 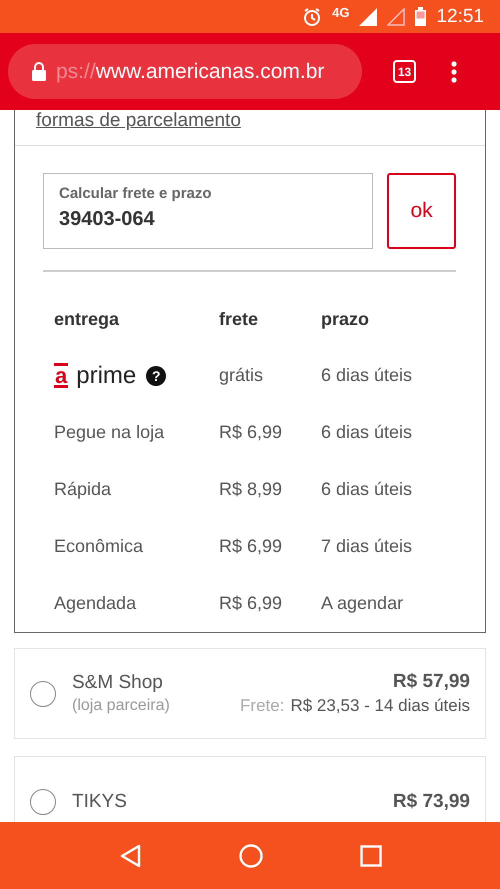 What do you see at coordinates (431, 801) in the screenshot?
I see `price: R$ 73,99` at bounding box center [431, 801].